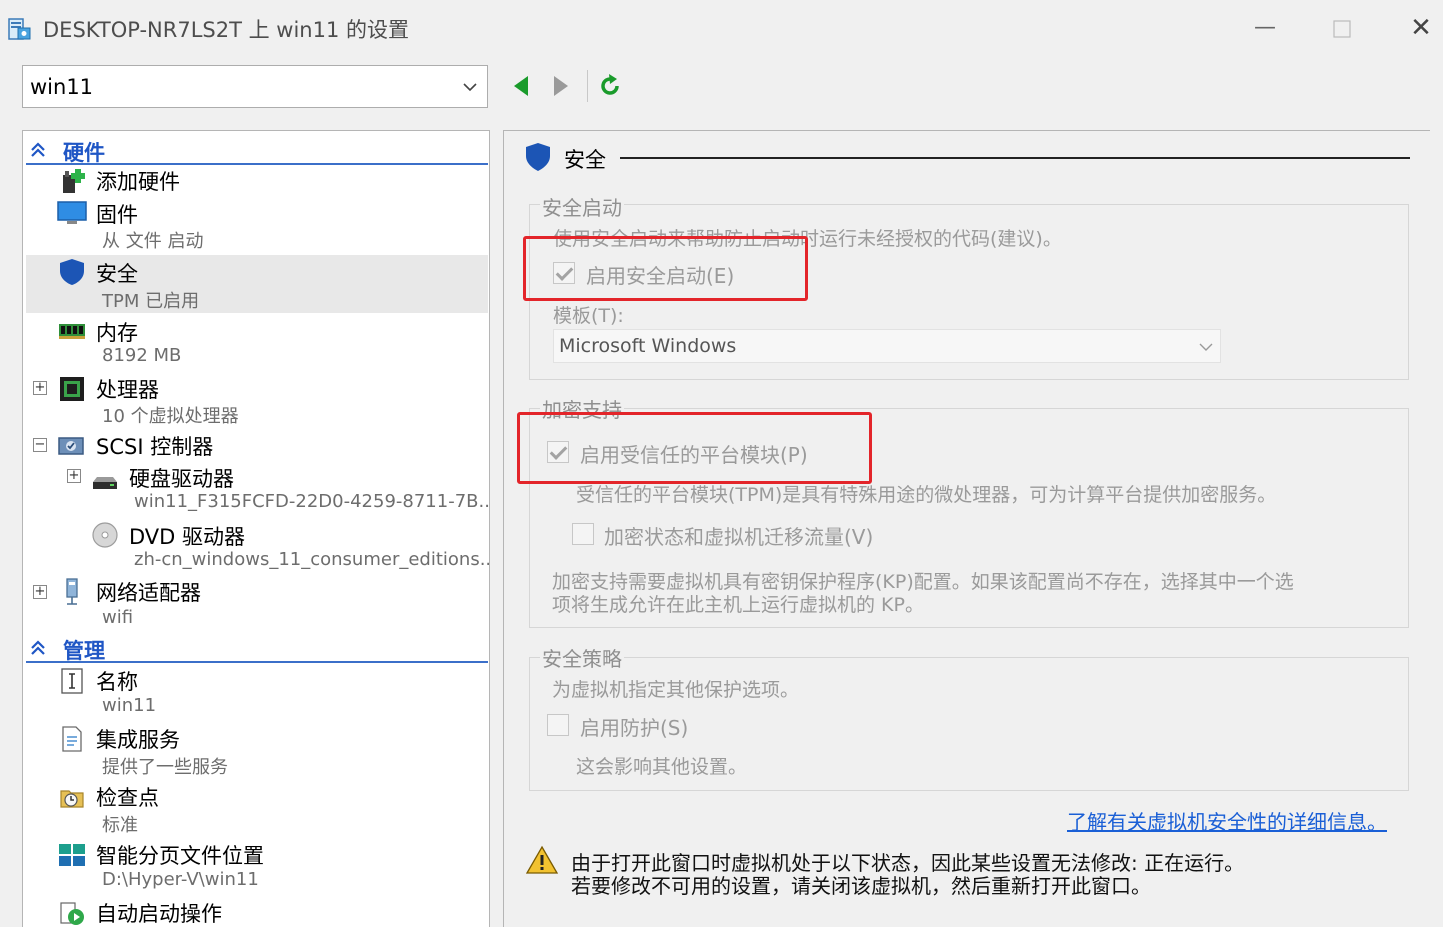 The image size is (1443, 927). Describe the element at coordinates (84, 153) in the screenshot. I see `hardware-header-label: 硬件` at that location.